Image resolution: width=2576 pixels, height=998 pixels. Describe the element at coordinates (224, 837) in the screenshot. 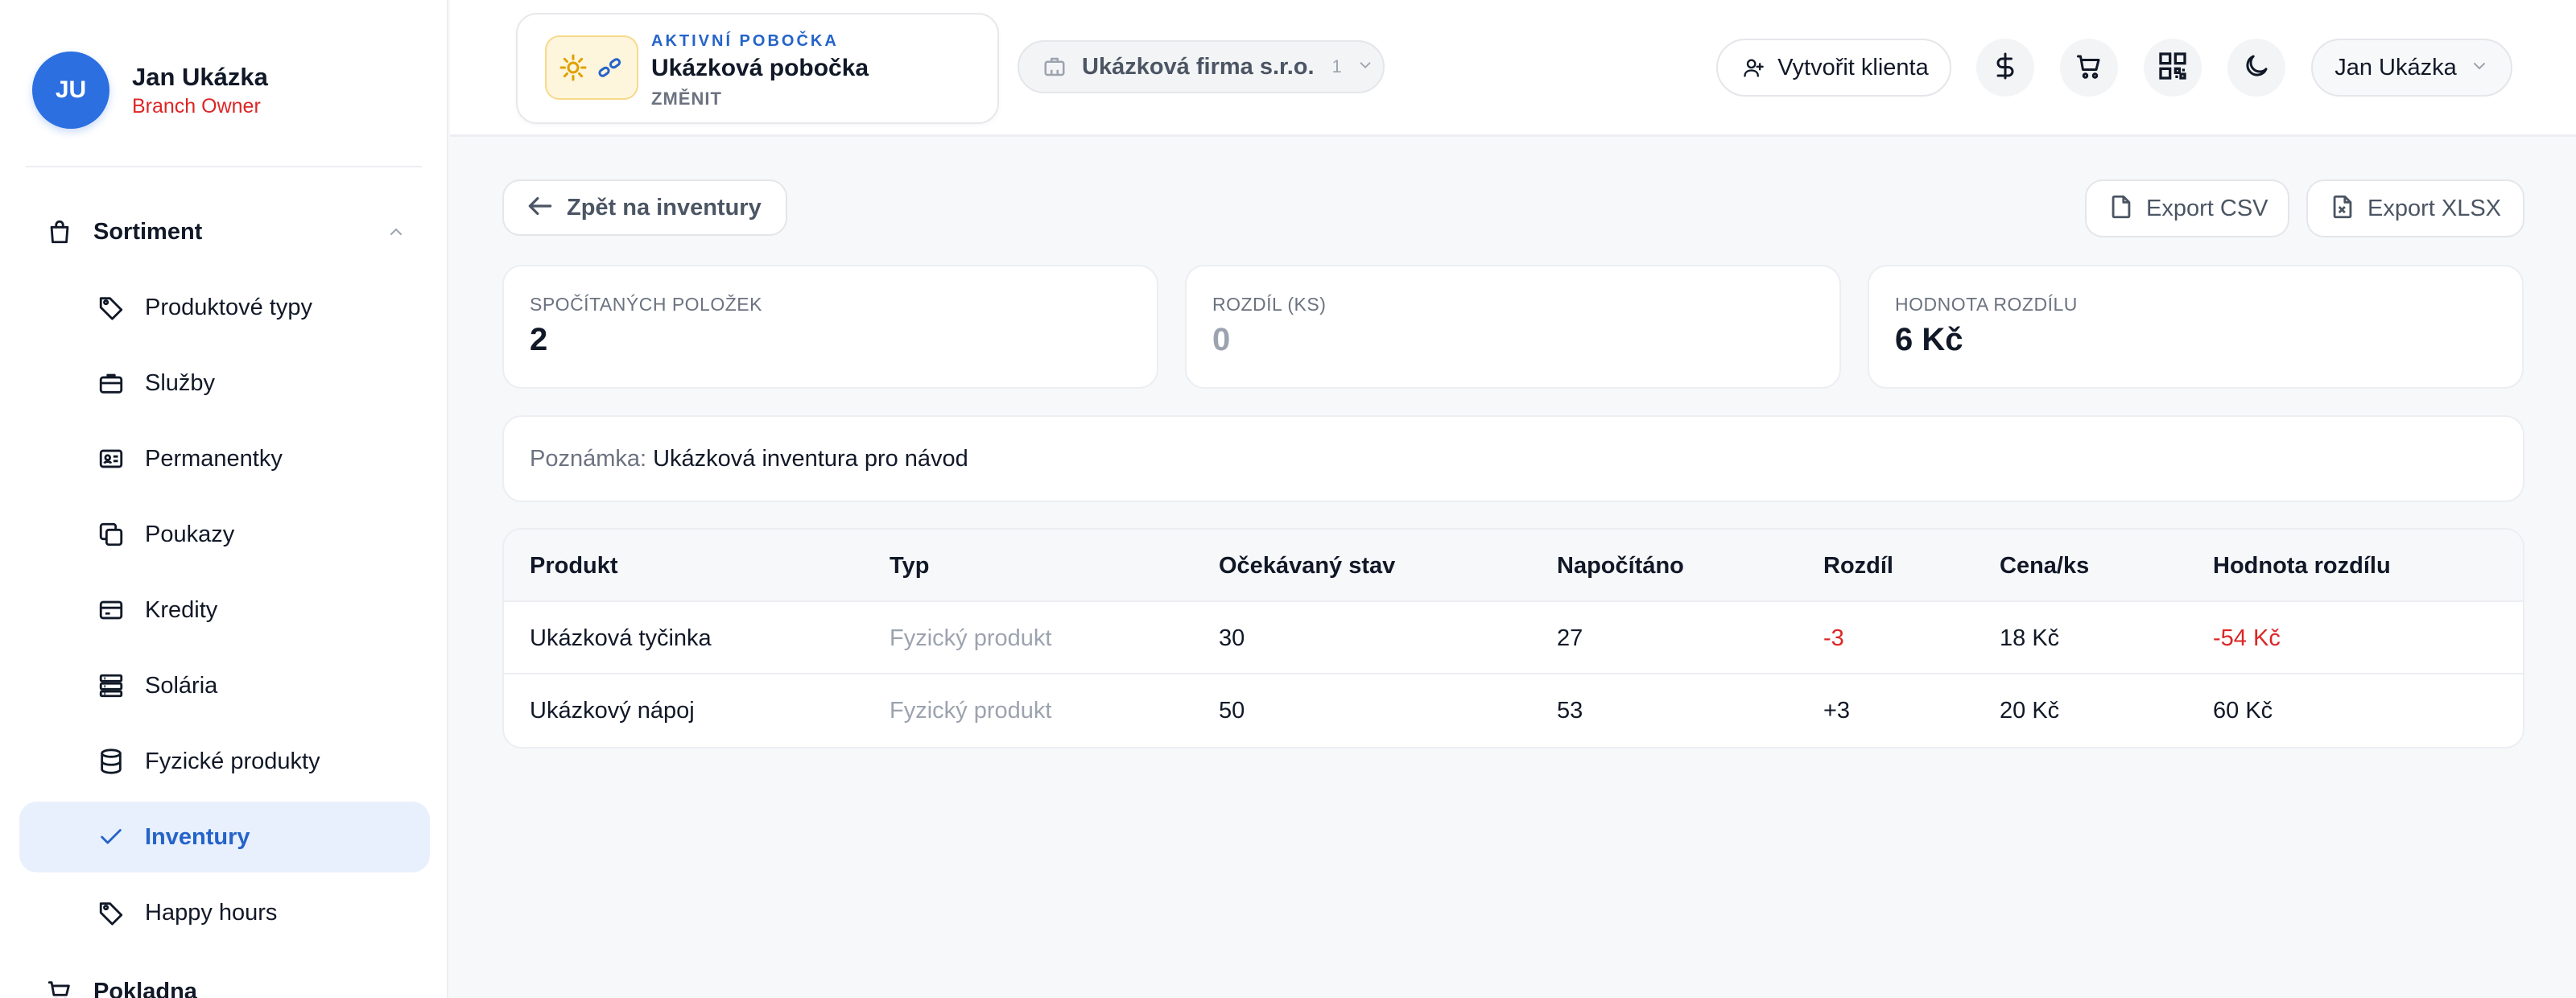

I see `sidebar-item-inventury: Inventury` at that location.